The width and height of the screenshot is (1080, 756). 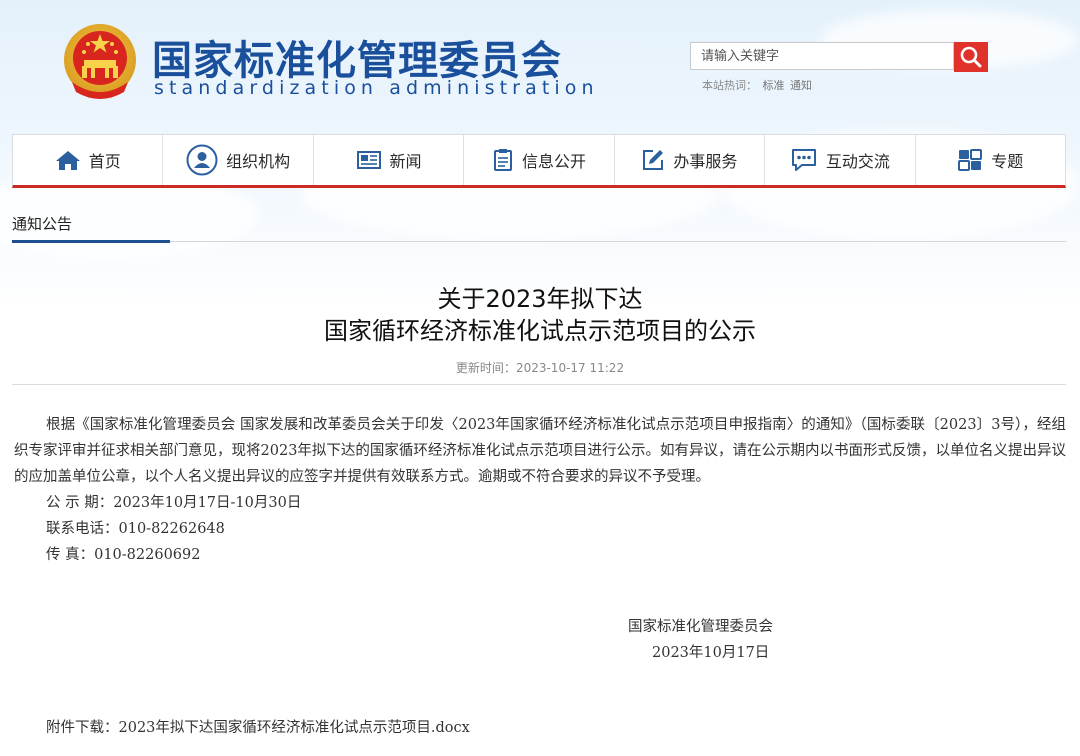 I want to click on nav-item-news: 新闻, so click(x=389, y=160).